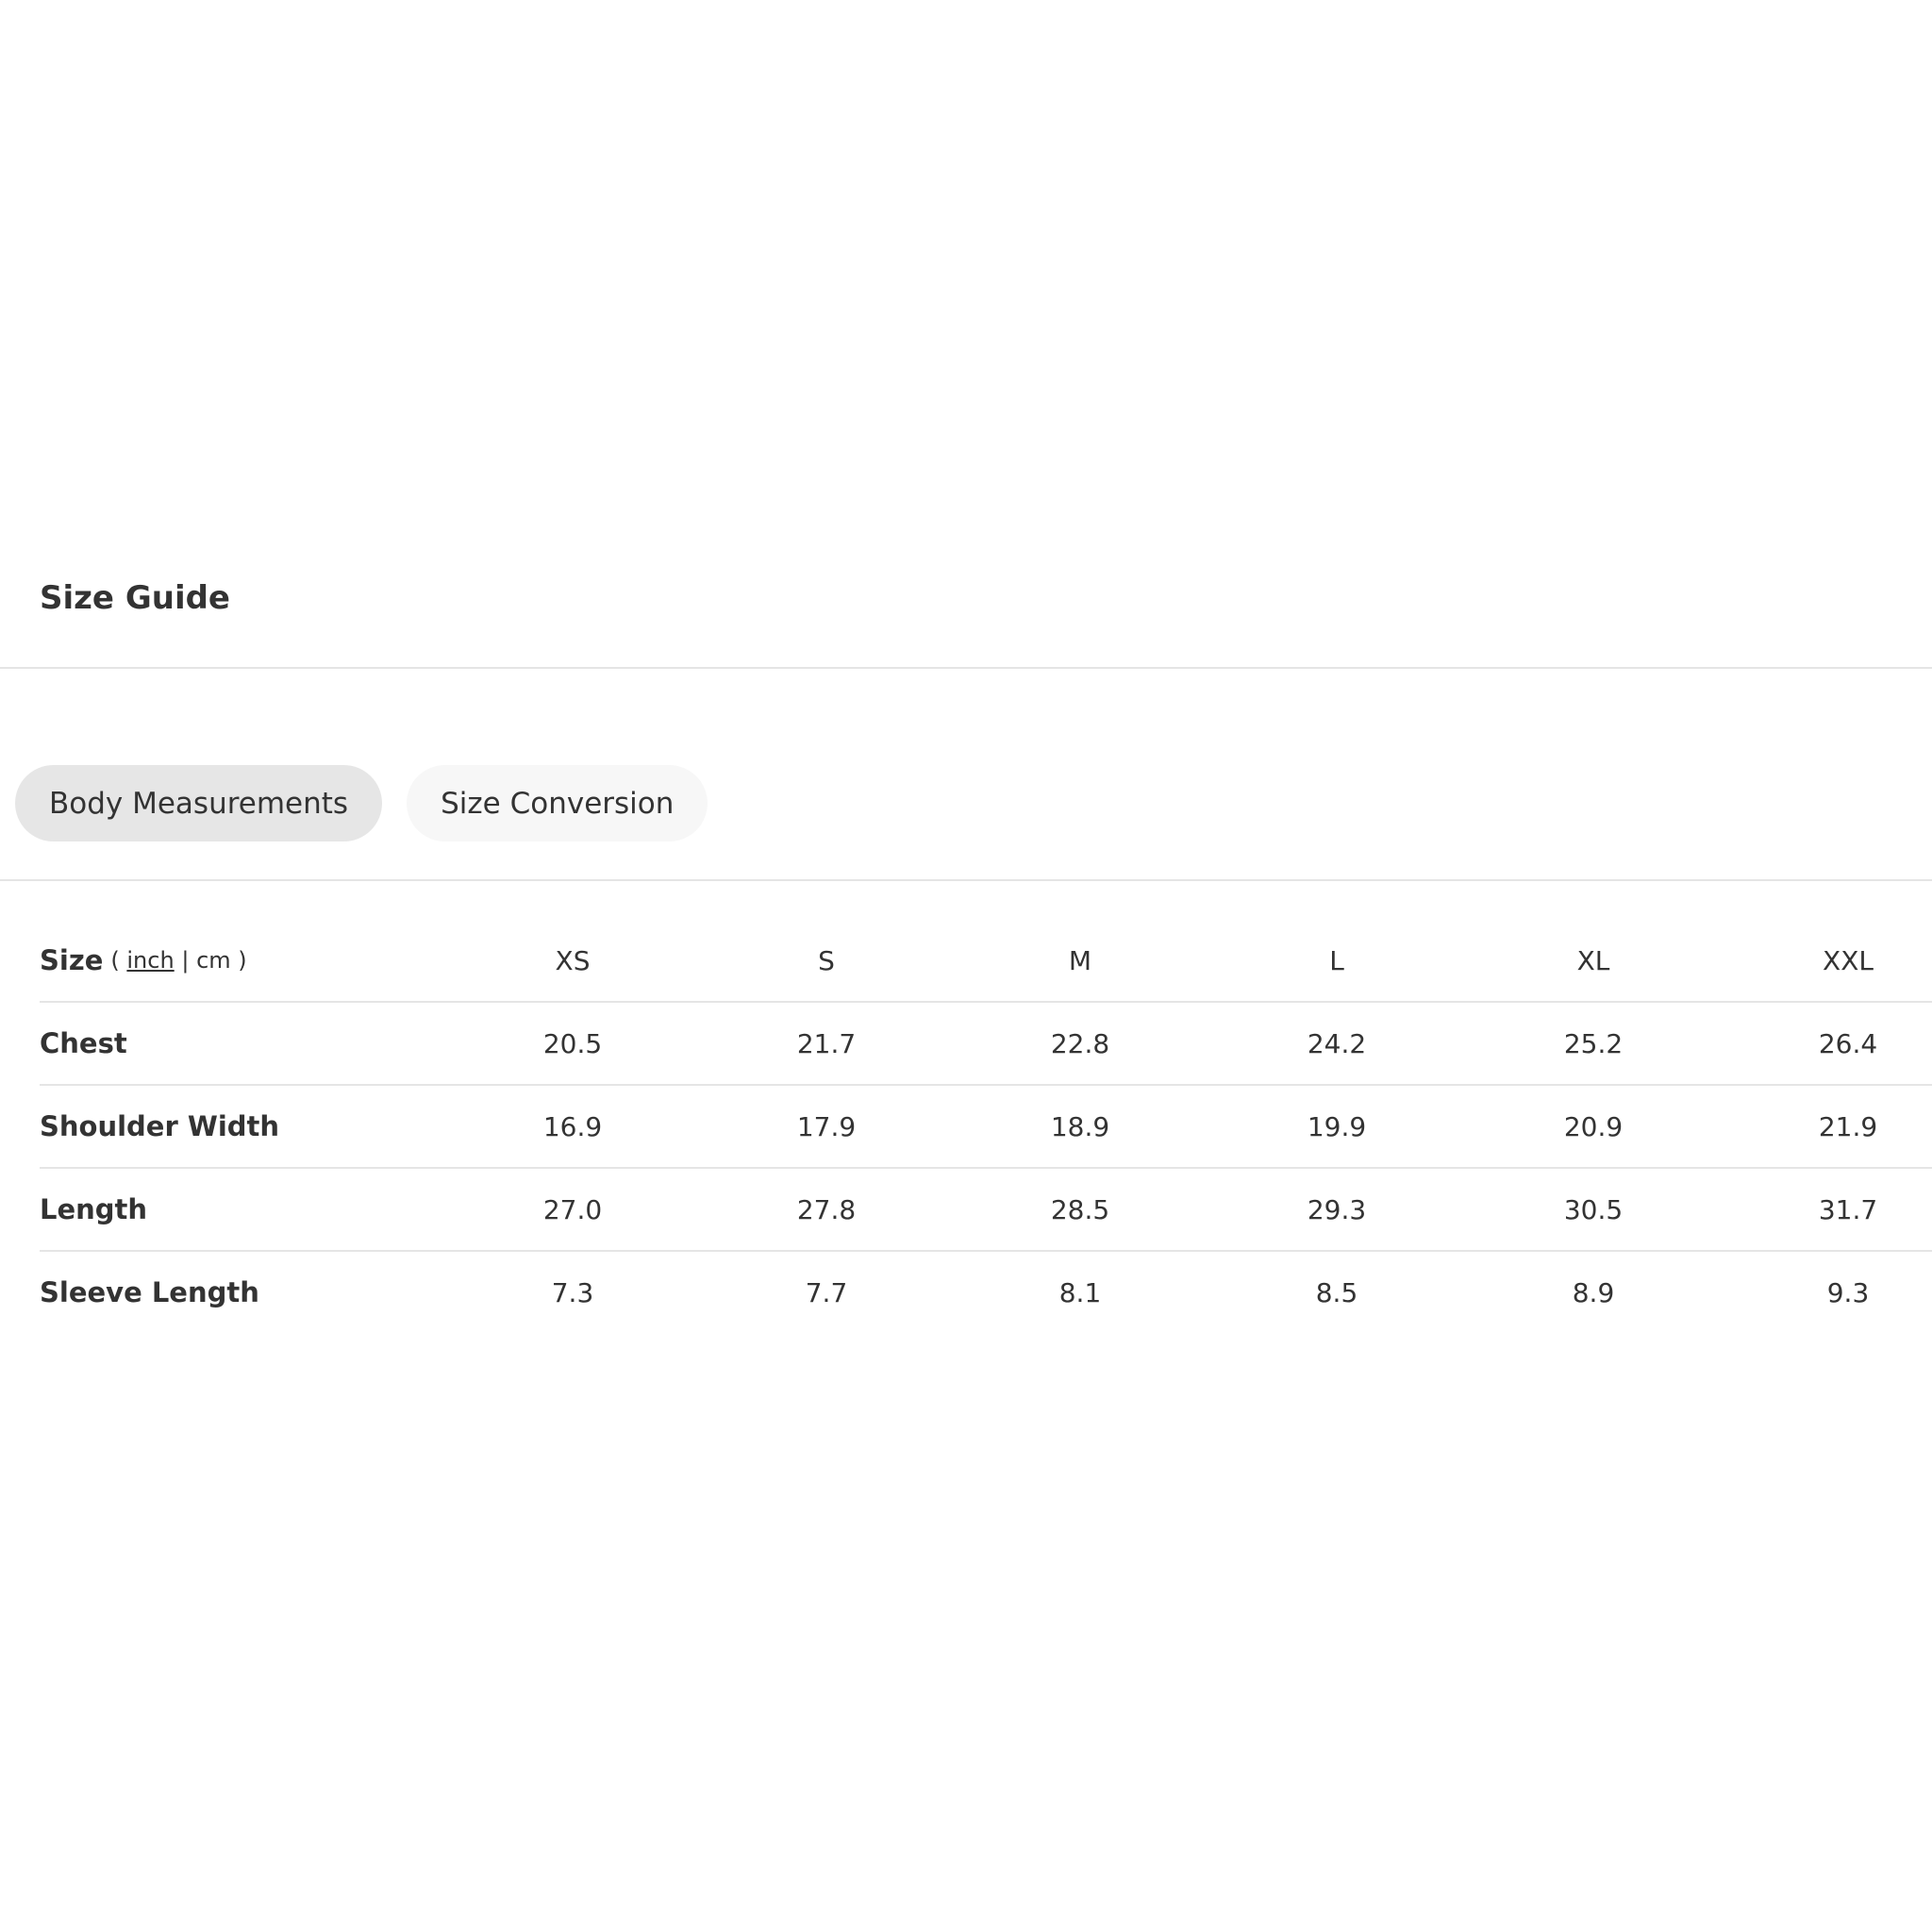 This screenshot has width=1932, height=1932. What do you see at coordinates (243, 960) in the screenshot?
I see `unit-paren-close: )` at bounding box center [243, 960].